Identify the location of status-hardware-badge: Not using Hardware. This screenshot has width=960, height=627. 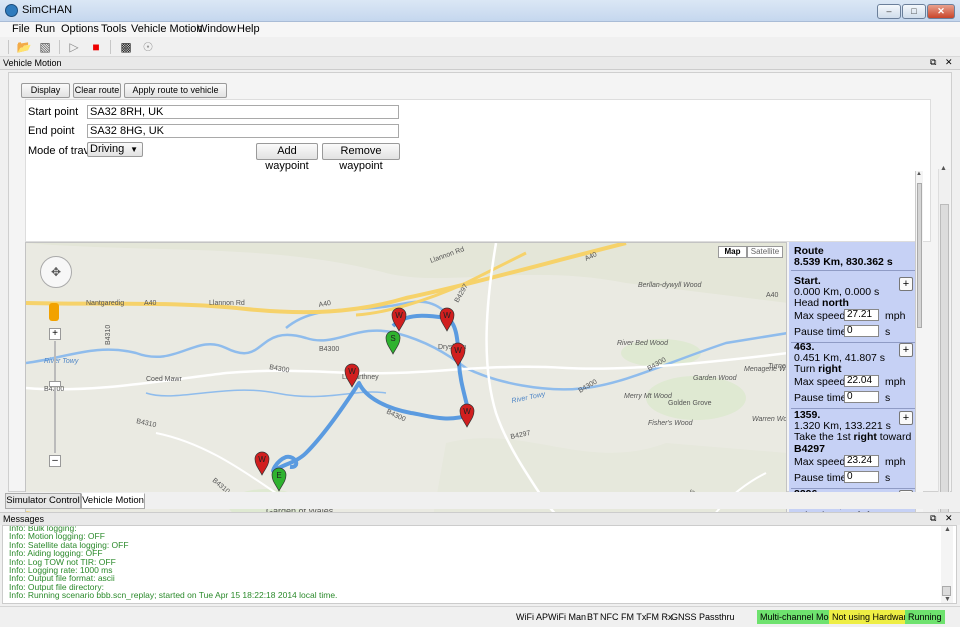
(872, 617).